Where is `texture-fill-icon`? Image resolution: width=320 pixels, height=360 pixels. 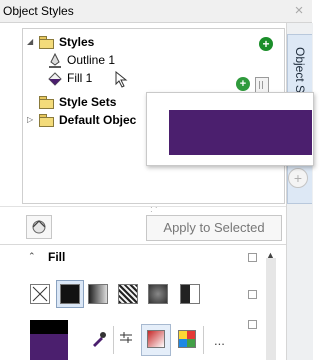 texture-fill-icon is located at coordinates (158, 294).